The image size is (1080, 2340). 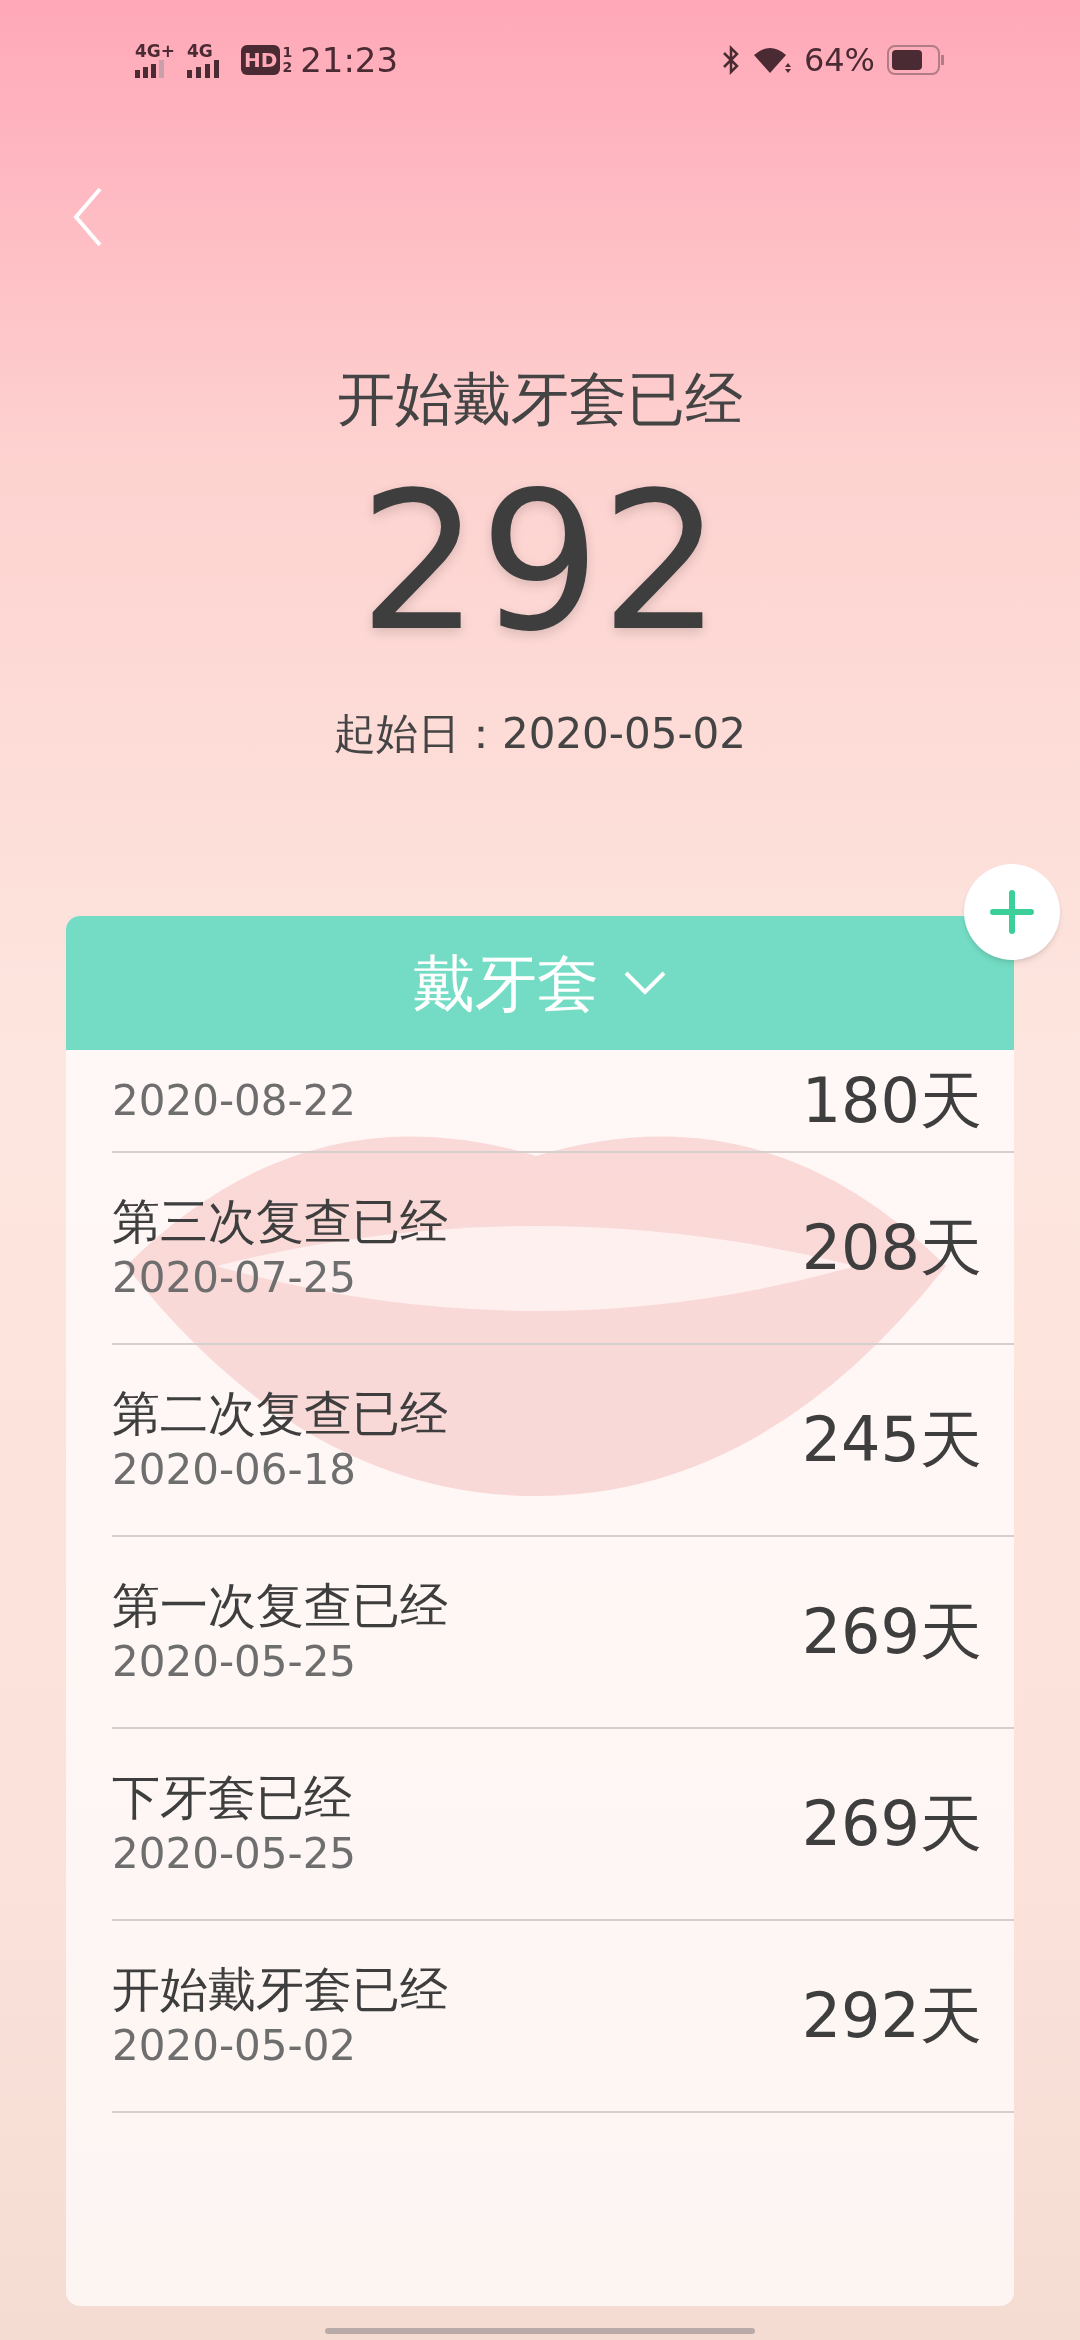 What do you see at coordinates (200, 51) in the screenshot?
I see `network-label: 4G` at bounding box center [200, 51].